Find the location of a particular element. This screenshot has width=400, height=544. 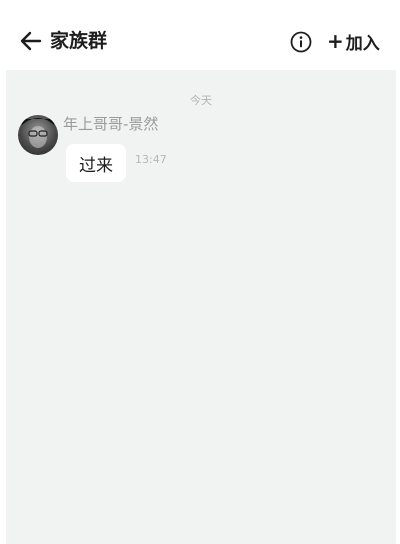

info-icon is located at coordinates (301, 42).